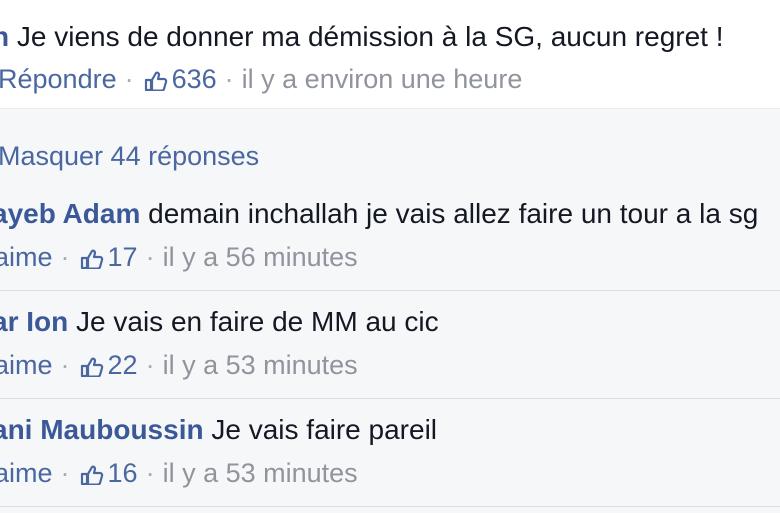 The image size is (780, 513). What do you see at coordinates (123, 473) in the screenshot?
I see `like-count: 16` at bounding box center [123, 473].